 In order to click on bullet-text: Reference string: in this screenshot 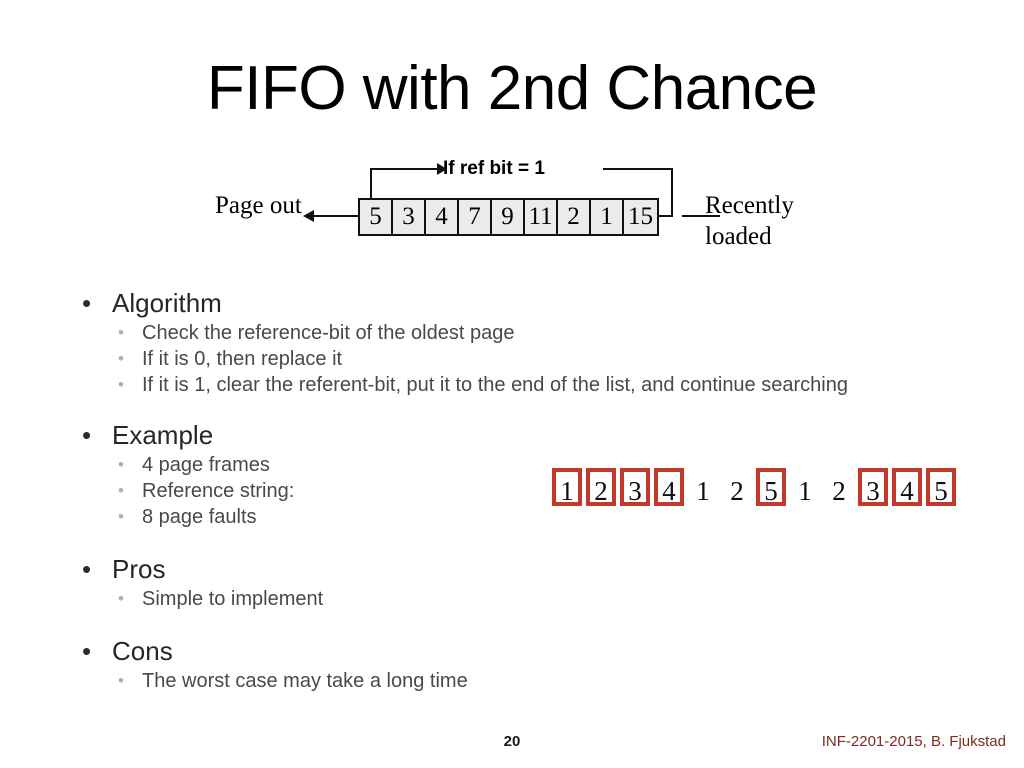, I will do `click(218, 491)`.